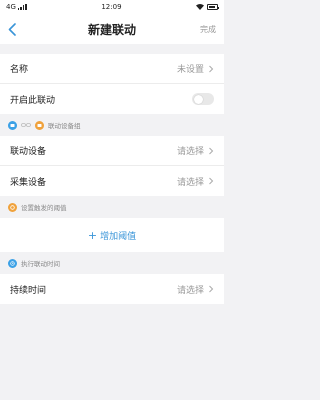  I want to click on duration-value: 请选择, so click(190, 290).